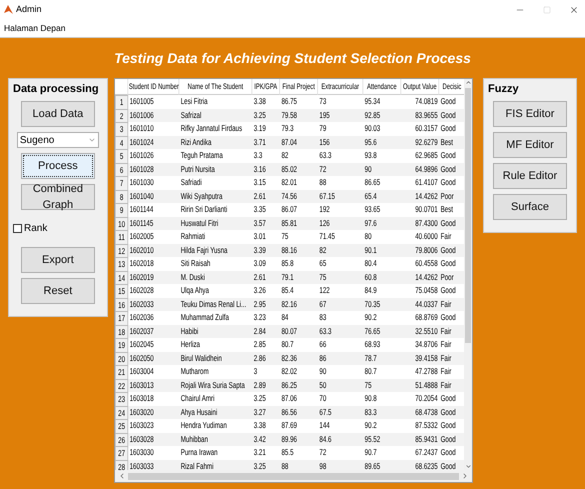 The width and height of the screenshot is (585, 489). Describe the element at coordinates (195, 142) in the screenshot. I see `table-cell-text: Rizi Andika` at that location.